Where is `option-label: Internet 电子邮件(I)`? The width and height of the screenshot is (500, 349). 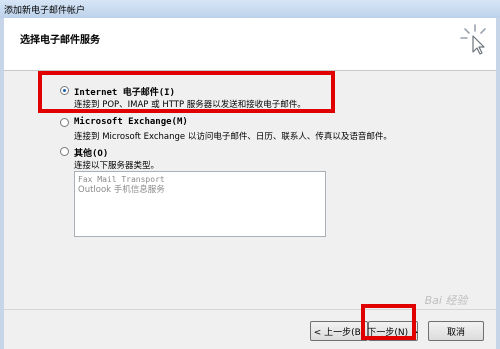
option-label: Internet 电子邮件(I) is located at coordinates (125, 93).